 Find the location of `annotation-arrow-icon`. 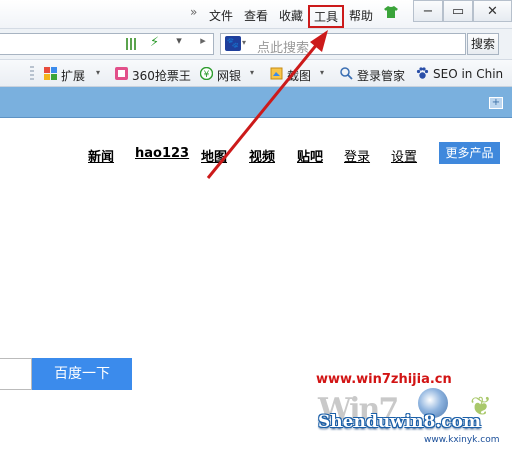

annotation-arrow-icon is located at coordinates (267, 104).